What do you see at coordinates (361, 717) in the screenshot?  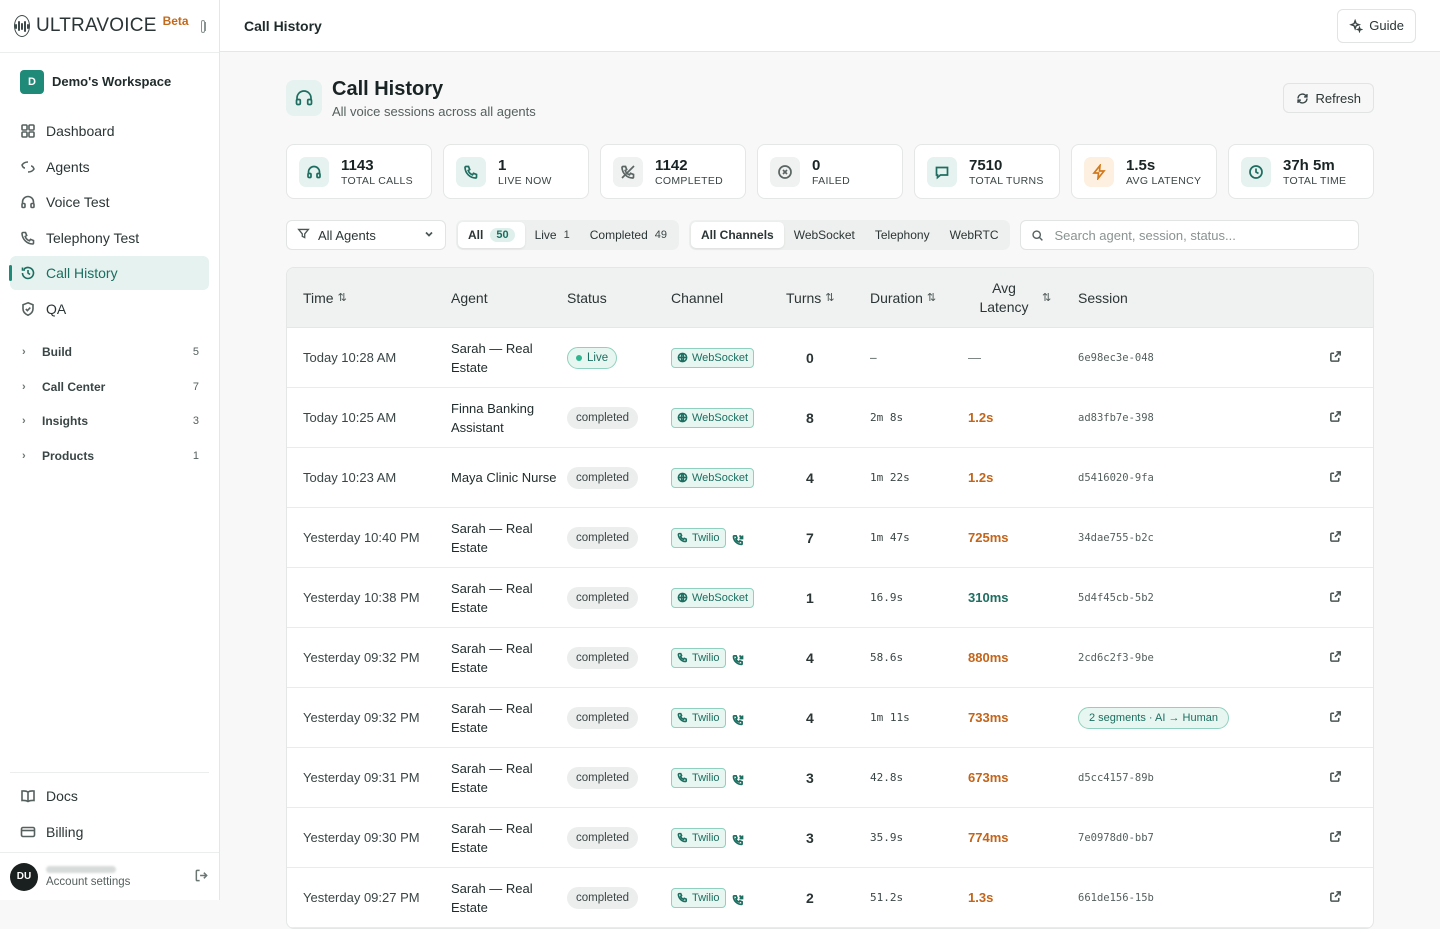 I see `call-time: Yesterday 09:32 PM` at bounding box center [361, 717].